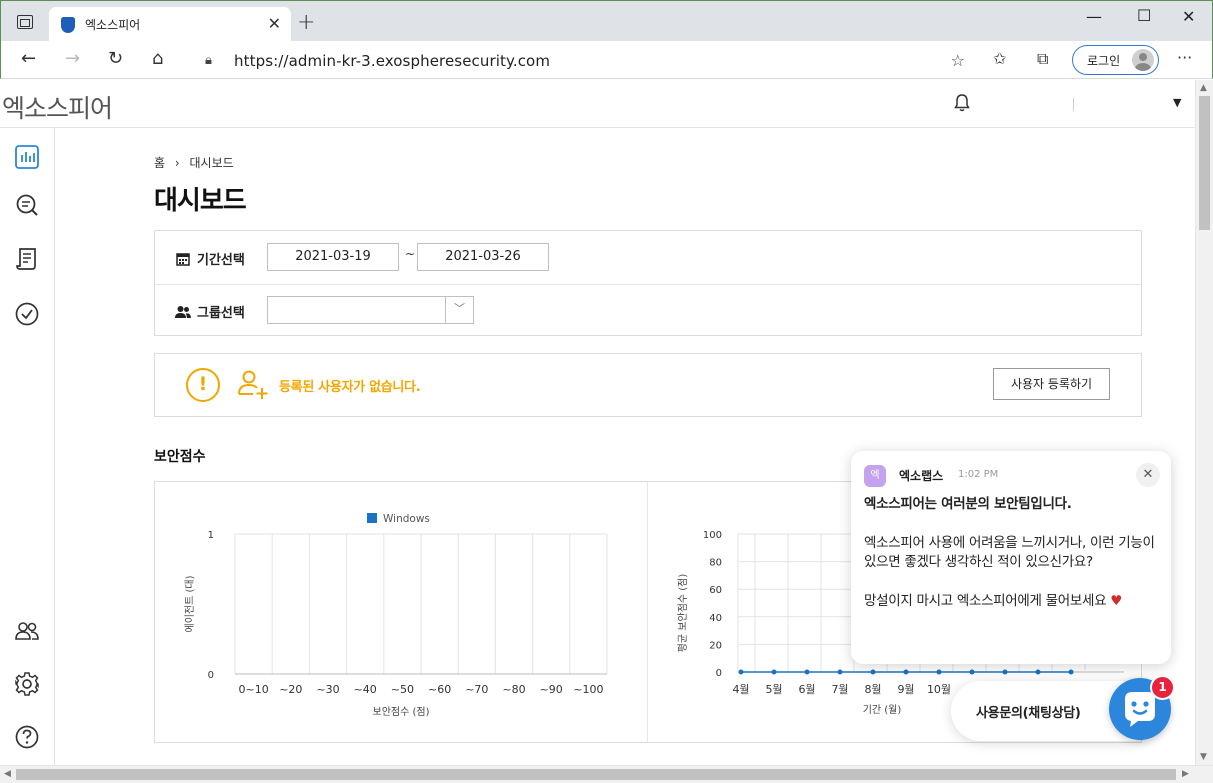 This screenshot has width=1213, height=783. Describe the element at coordinates (1203, 757) in the screenshot. I see `scroll-down-icon: ▼` at that location.